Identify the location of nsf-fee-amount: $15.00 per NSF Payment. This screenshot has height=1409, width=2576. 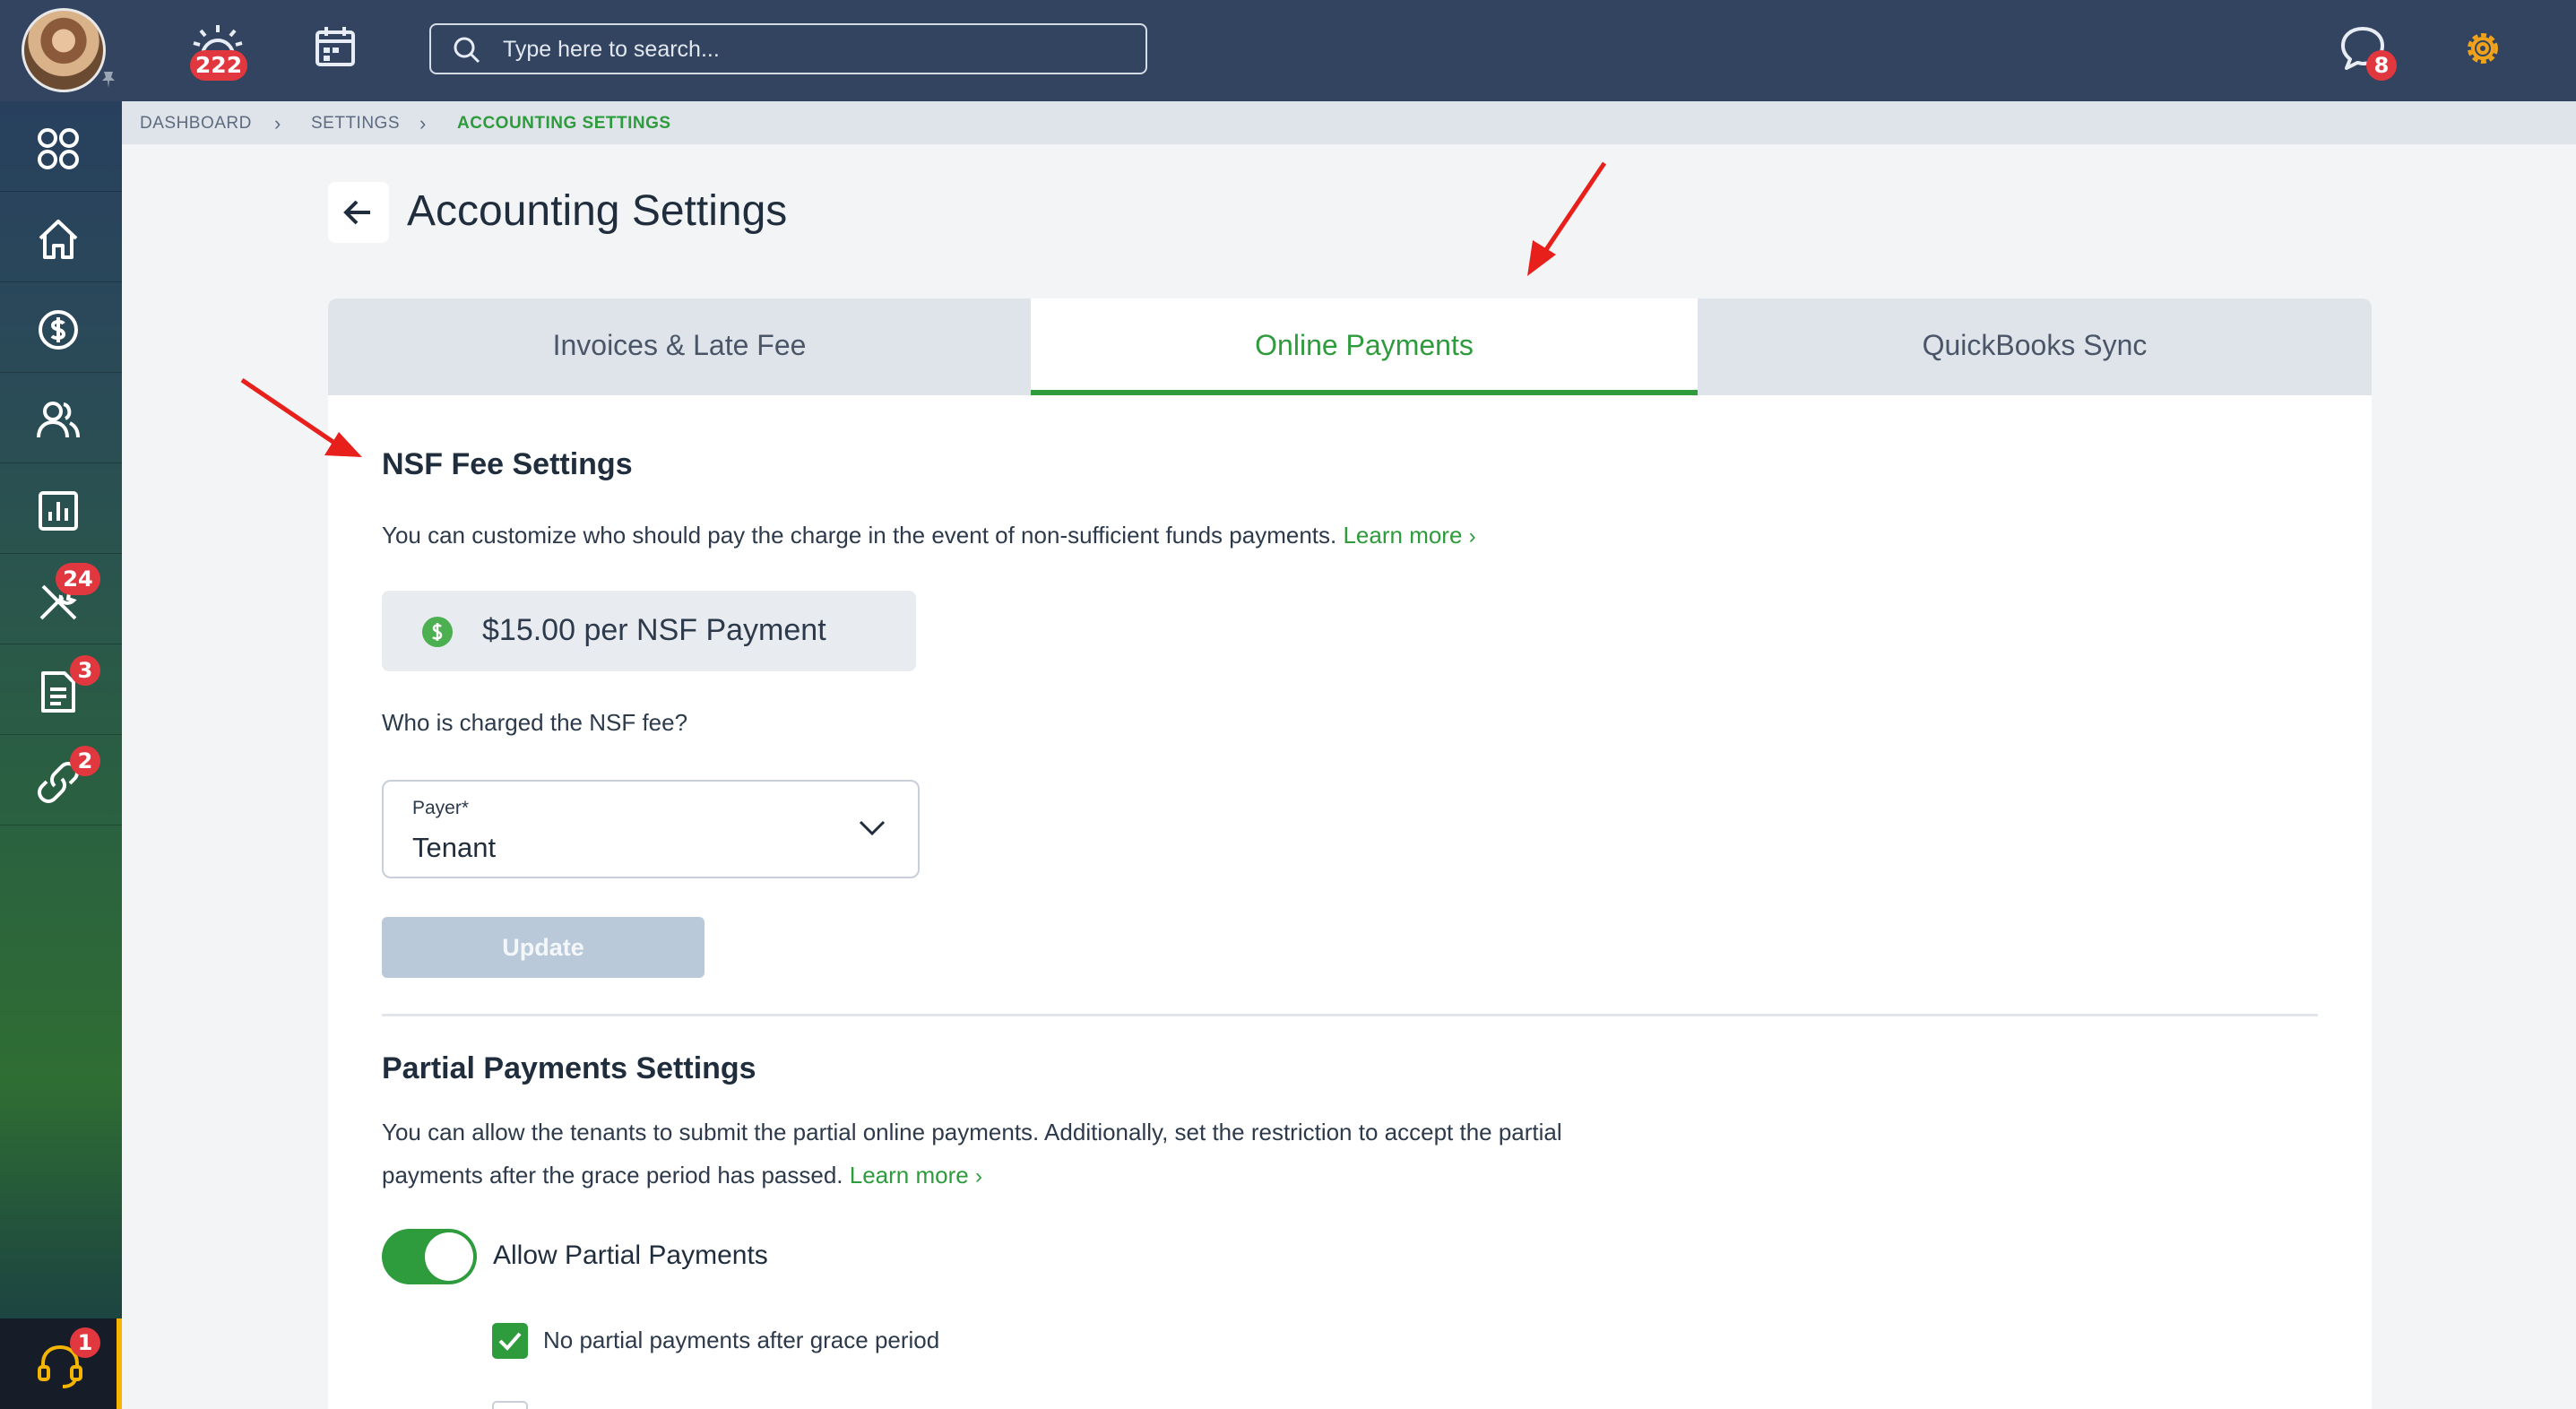
(654, 630).